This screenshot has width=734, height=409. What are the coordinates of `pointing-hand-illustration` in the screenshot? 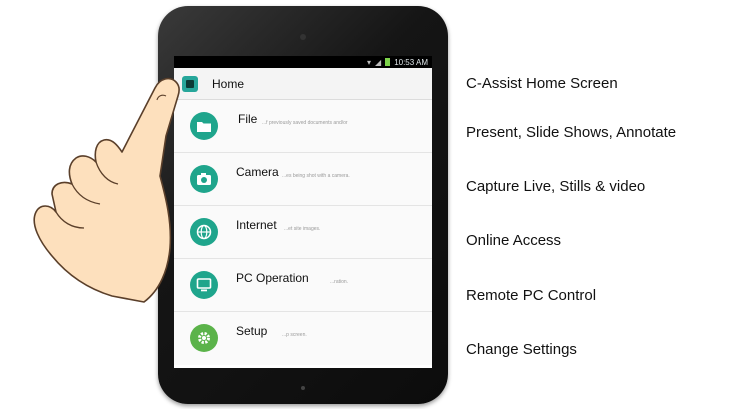 It's located at (106, 190).